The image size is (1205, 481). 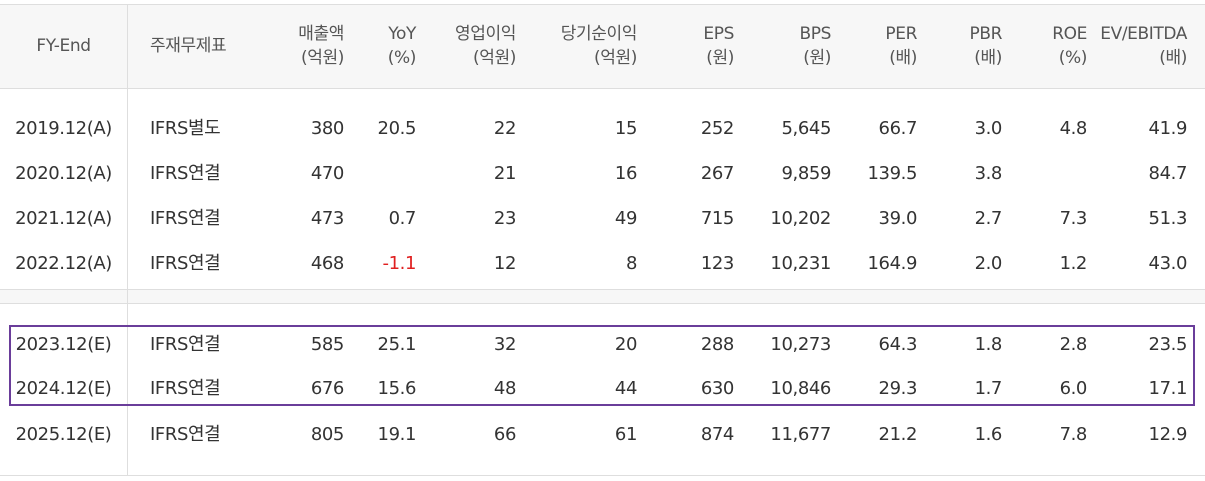 What do you see at coordinates (599, 34) in the screenshot?
I see `header-net-income: 당기순이익` at bounding box center [599, 34].